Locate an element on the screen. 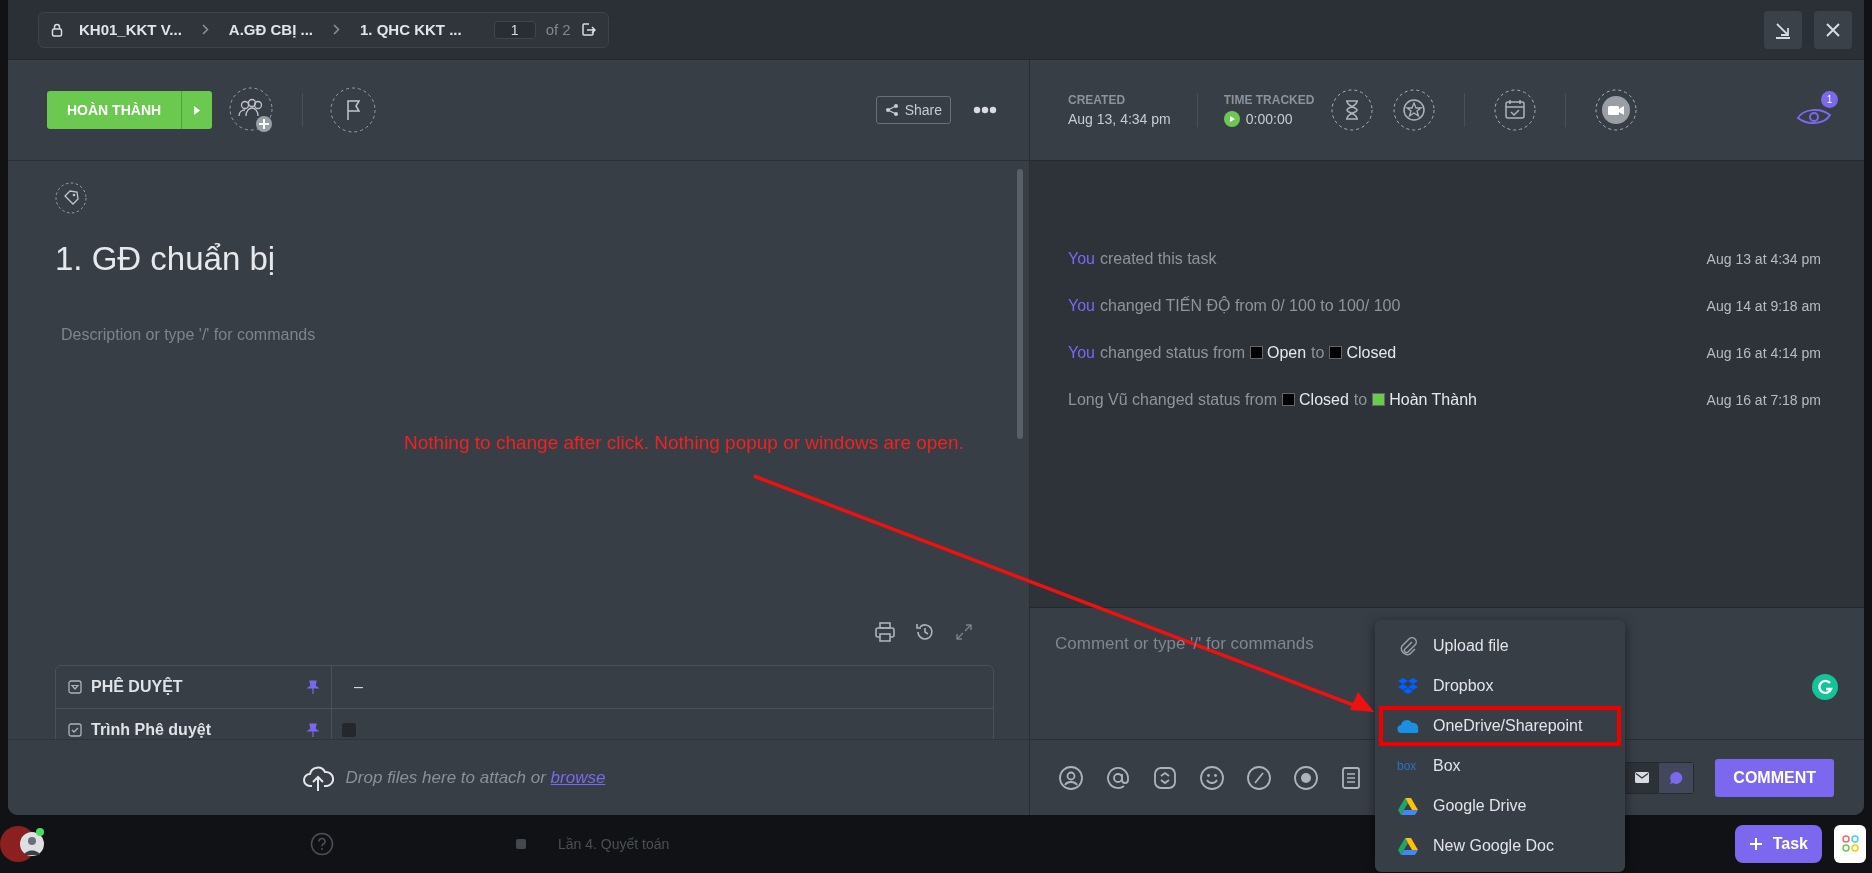 The width and height of the screenshot is (1872, 873). comment-button: COMMENT is located at coordinates (1774, 777).